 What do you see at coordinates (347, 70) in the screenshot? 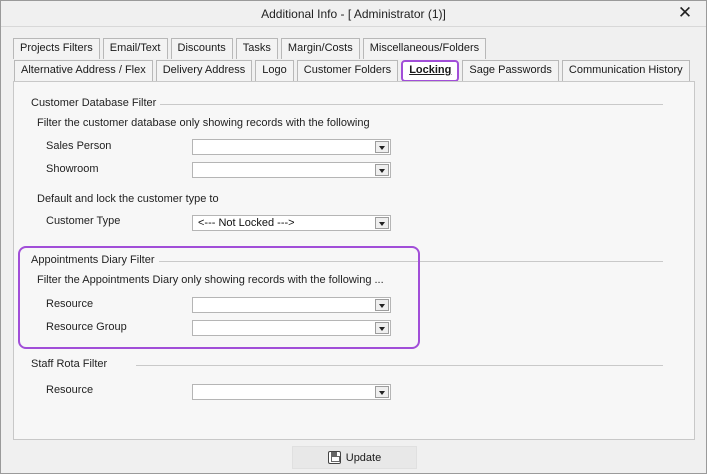
I see `tab-customer-folders: Customer Folders` at bounding box center [347, 70].